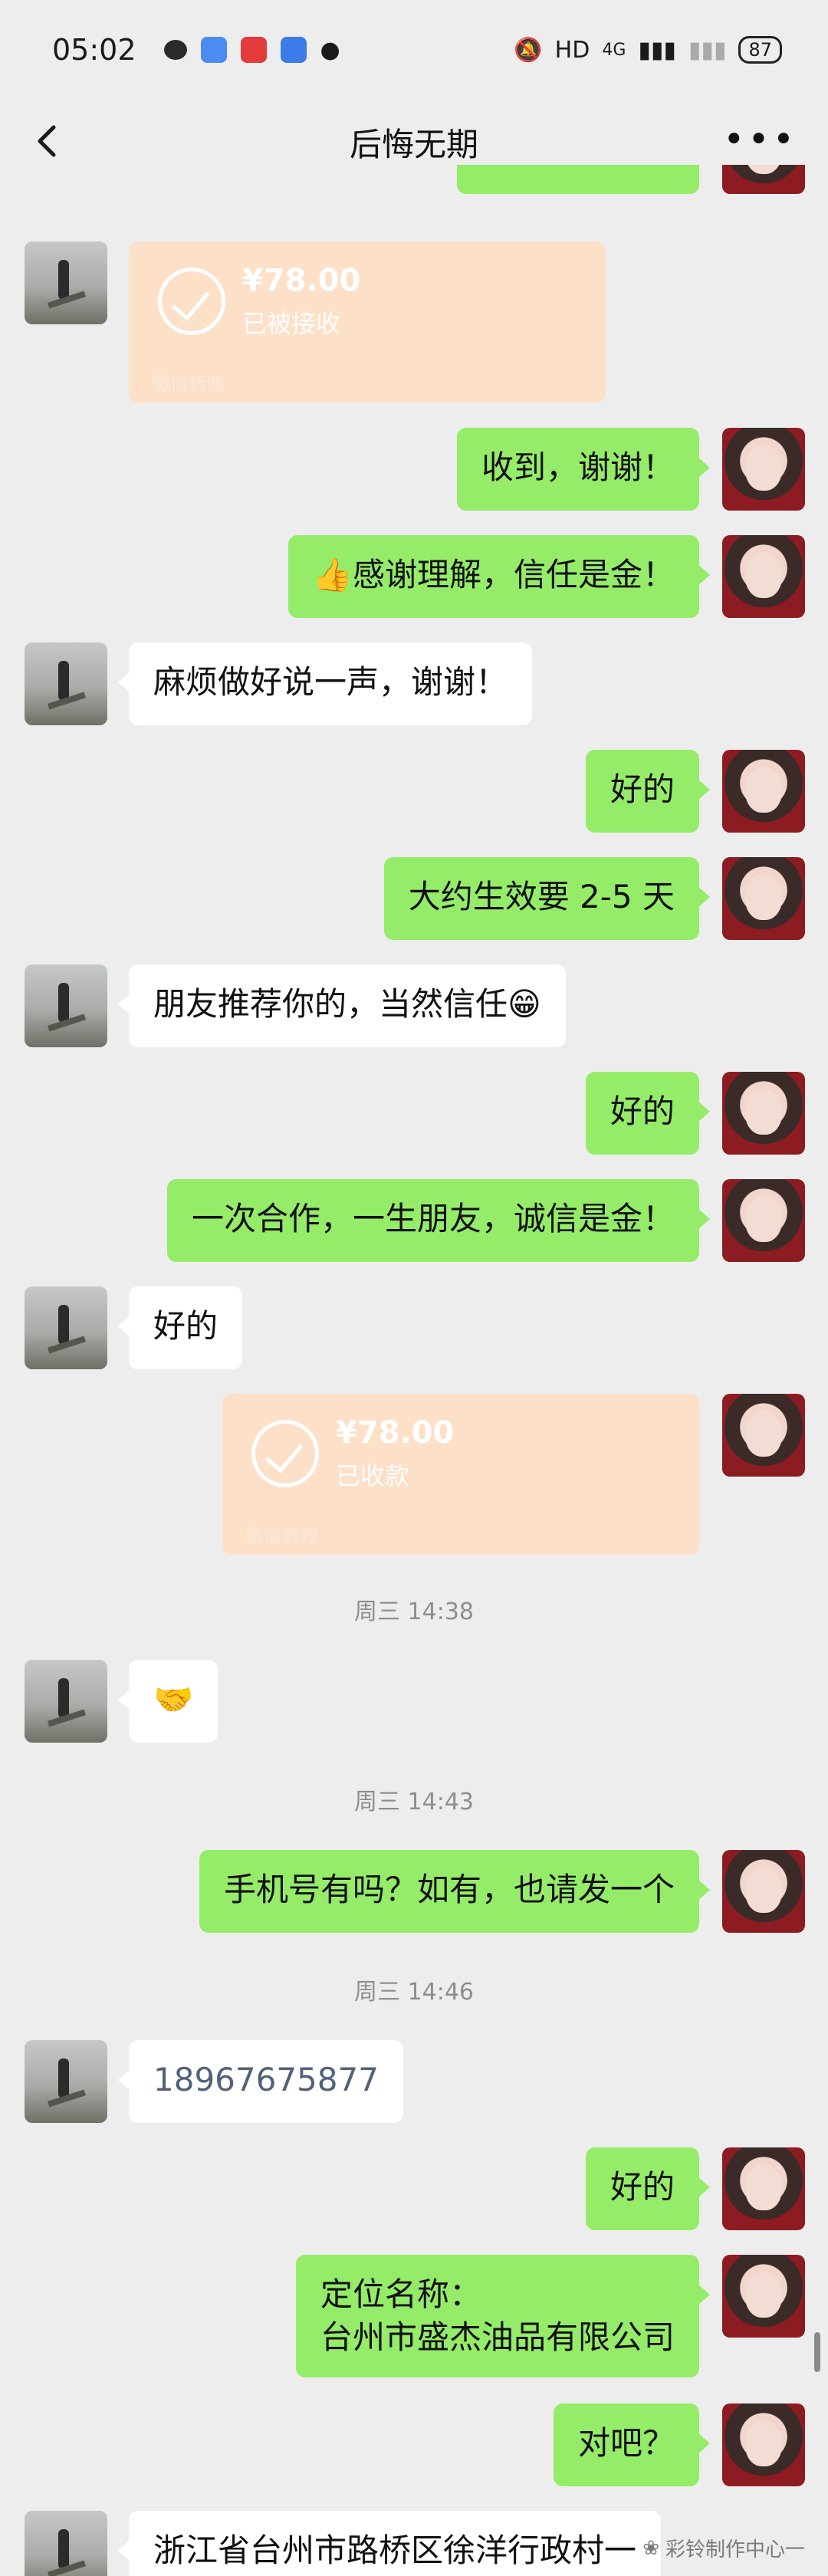  I want to click on message-bubble: 🤝, so click(168, 1701).